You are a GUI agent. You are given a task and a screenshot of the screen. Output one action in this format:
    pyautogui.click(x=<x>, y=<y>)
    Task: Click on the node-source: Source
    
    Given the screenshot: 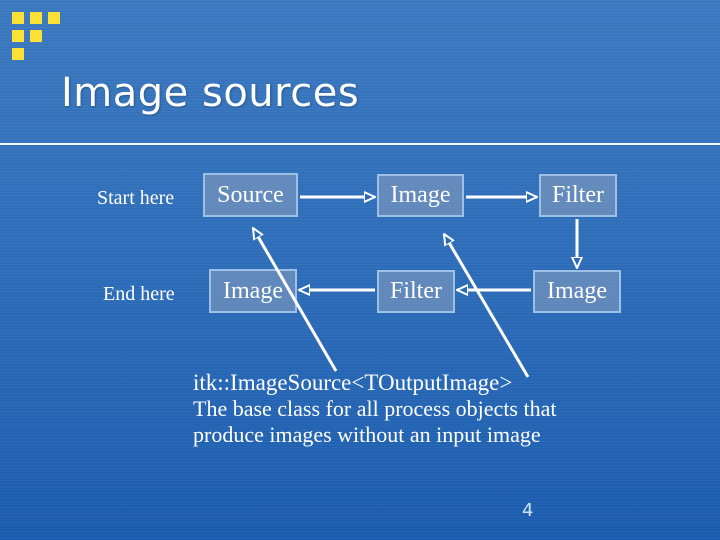 What is the action you would take?
    pyautogui.click(x=250, y=195)
    